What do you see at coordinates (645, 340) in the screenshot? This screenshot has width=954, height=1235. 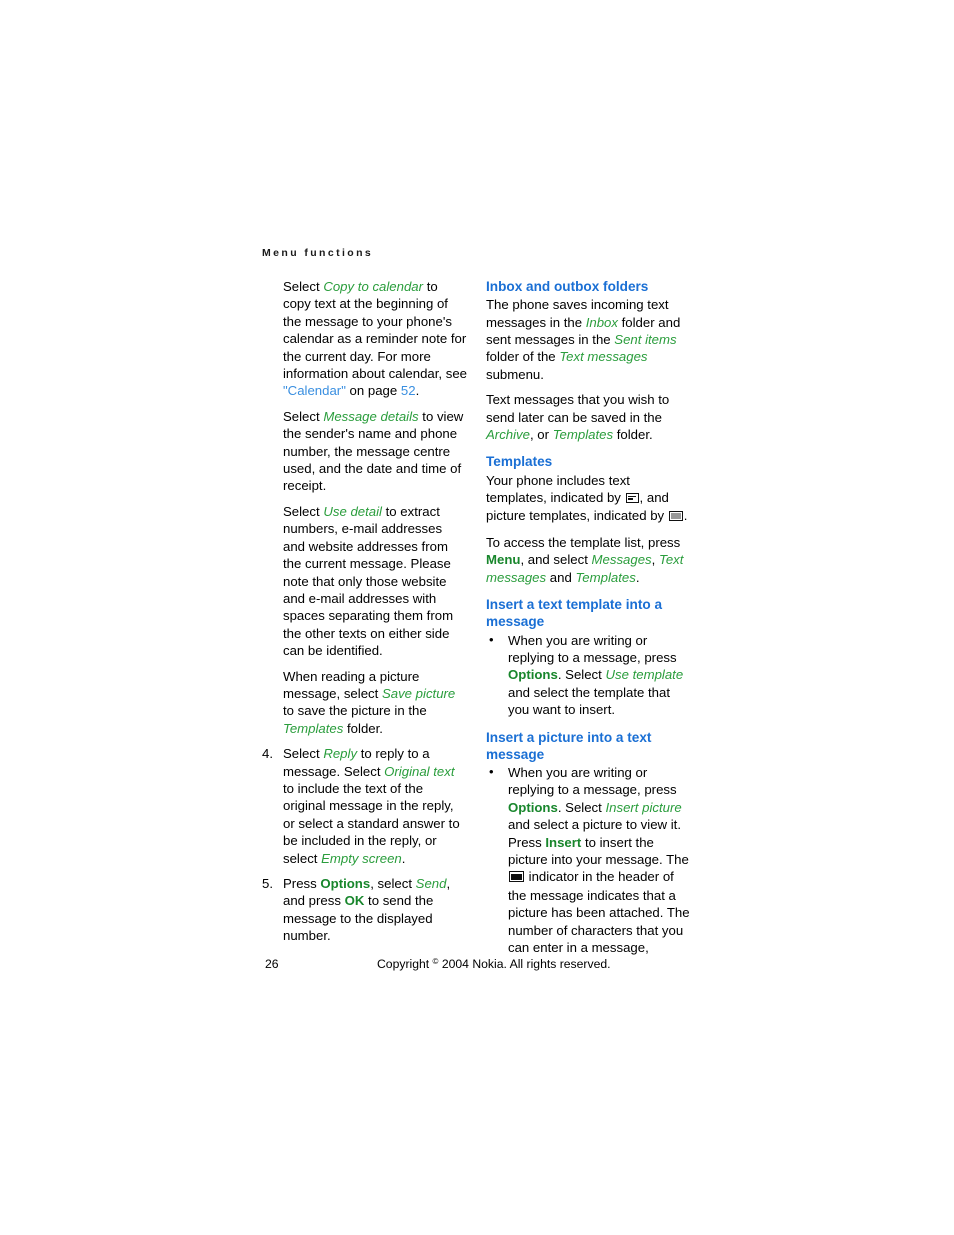 I see `ui-term: Sent items` at bounding box center [645, 340].